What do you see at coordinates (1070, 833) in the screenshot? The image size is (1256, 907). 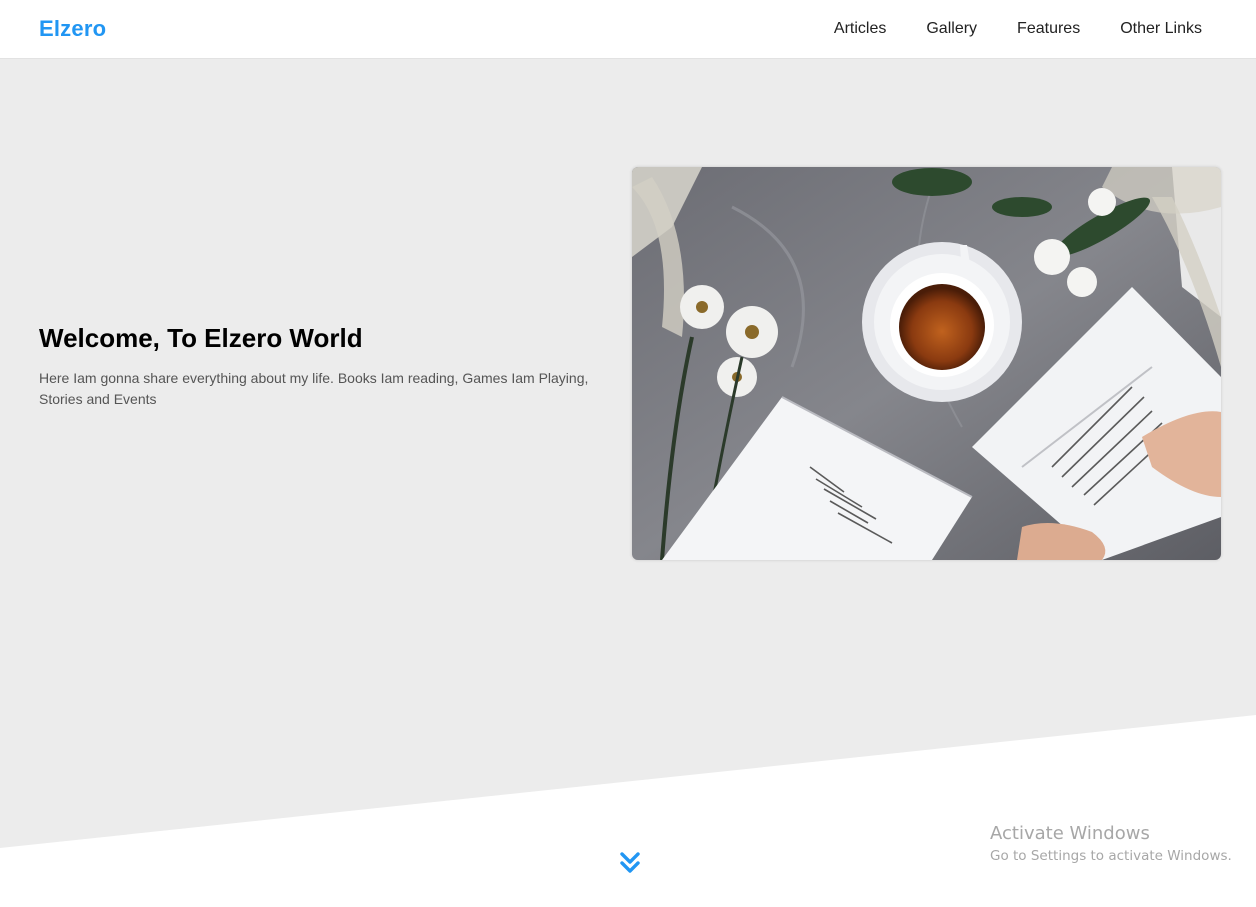 I see `watermark-title: Activate Windows` at bounding box center [1070, 833].